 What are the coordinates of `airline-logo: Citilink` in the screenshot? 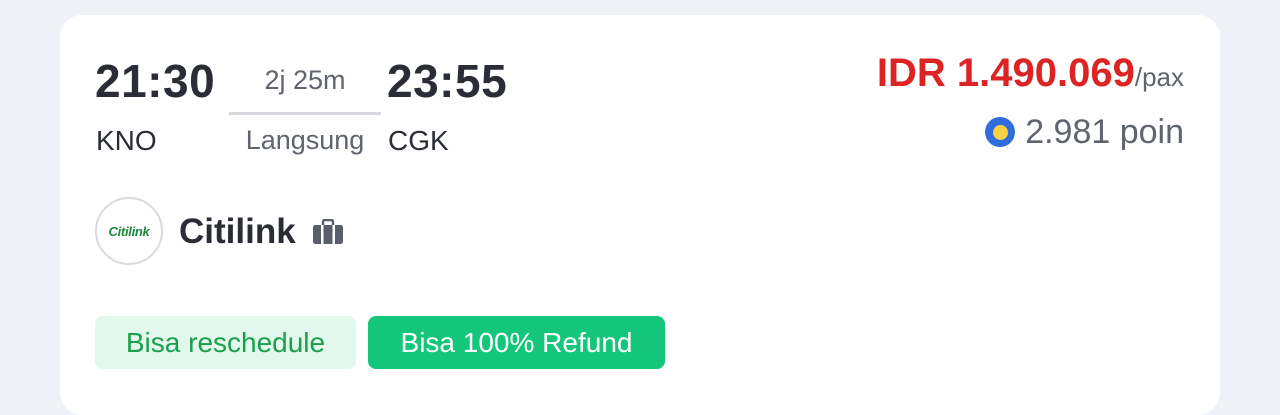 It's located at (129, 231).